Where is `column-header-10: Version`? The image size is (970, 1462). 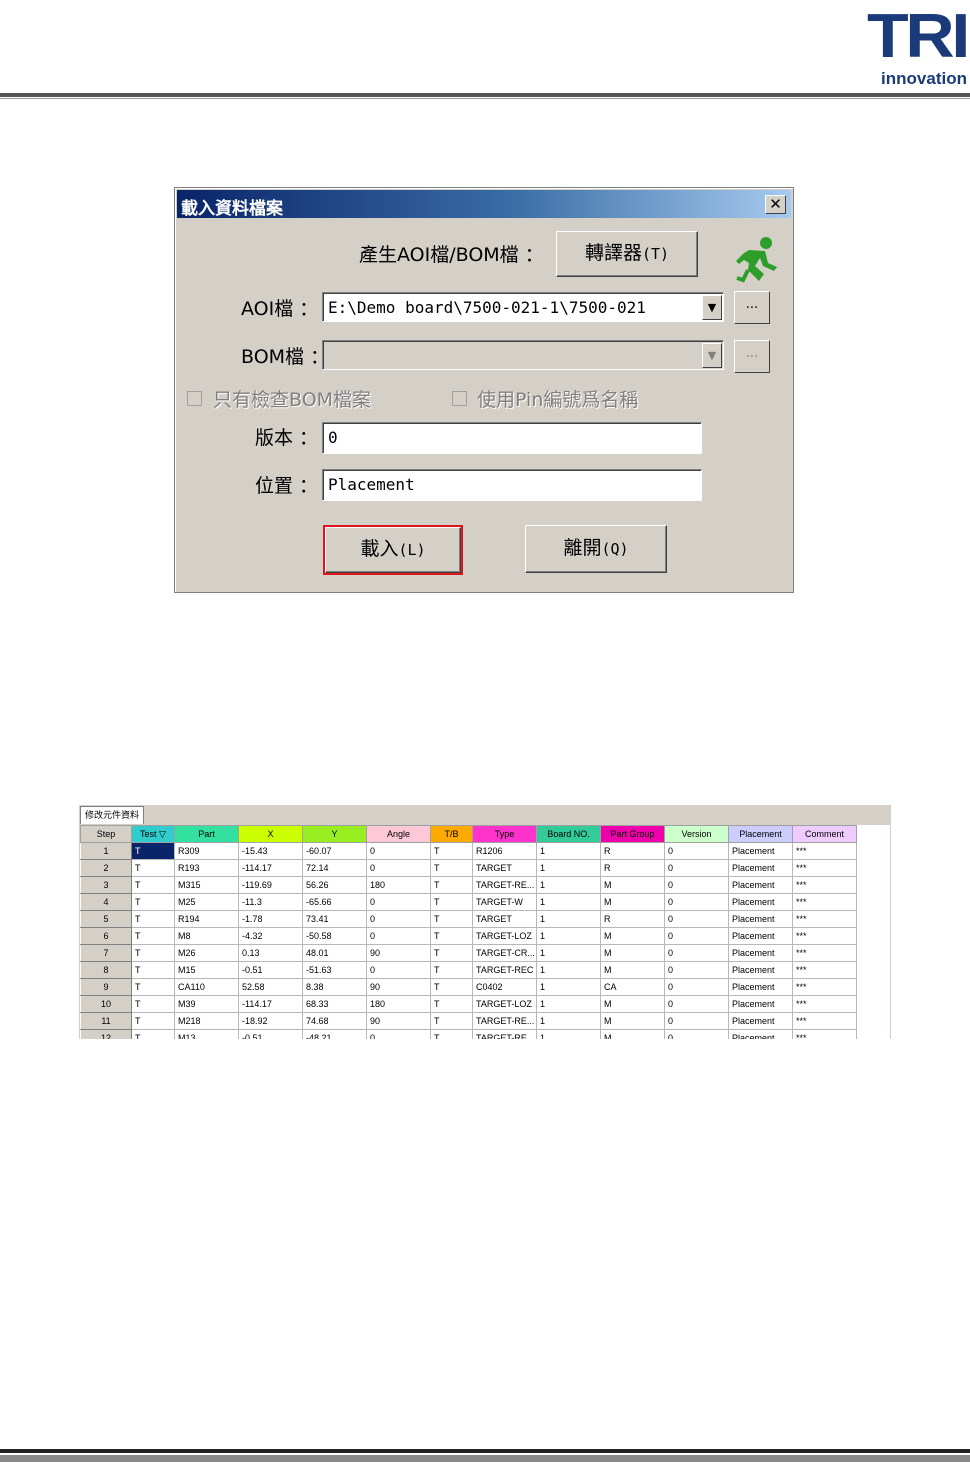 column-header-10: Version is located at coordinates (696, 834).